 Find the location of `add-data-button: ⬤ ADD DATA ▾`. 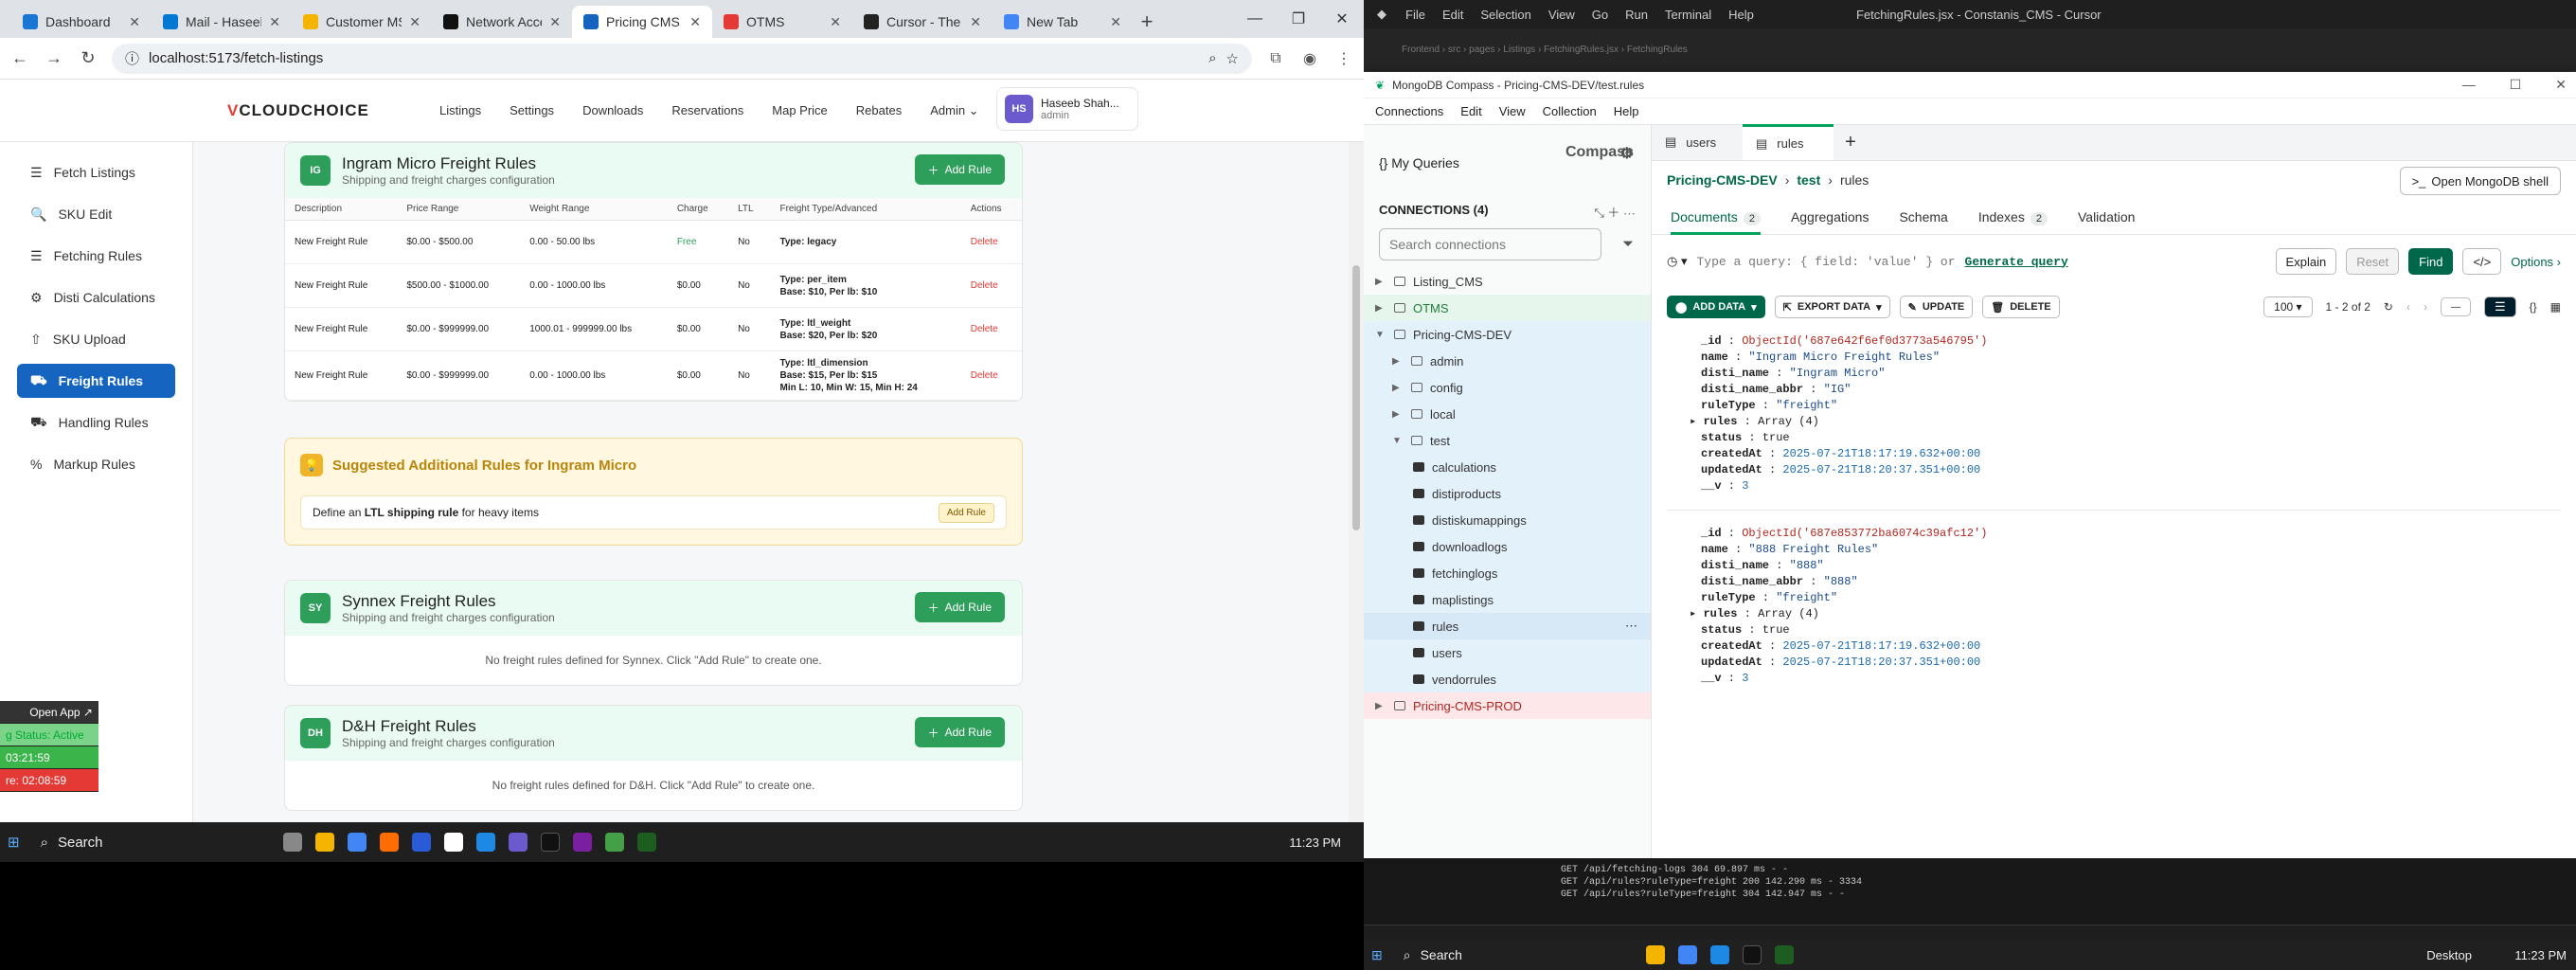

add-data-button: ⬤ ADD DATA ▾ is located at coordinates (1716, 307).